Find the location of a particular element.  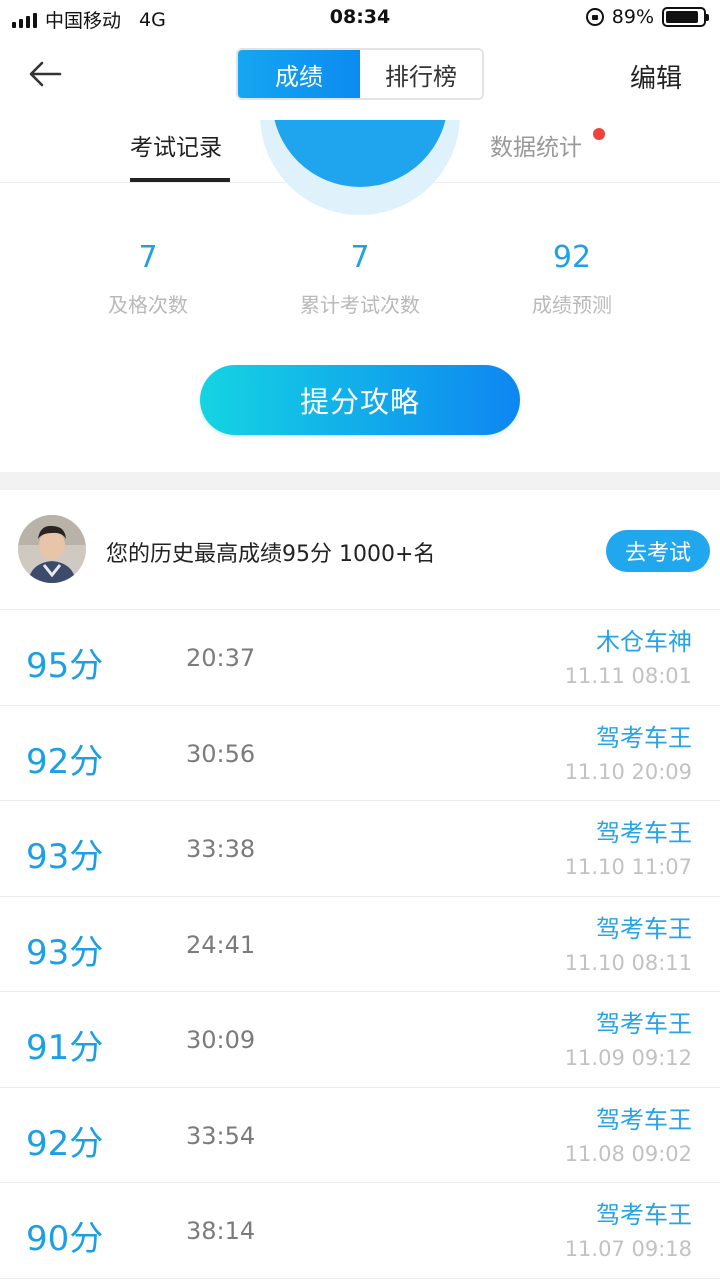

back-button is located at coordinates (46, 74).